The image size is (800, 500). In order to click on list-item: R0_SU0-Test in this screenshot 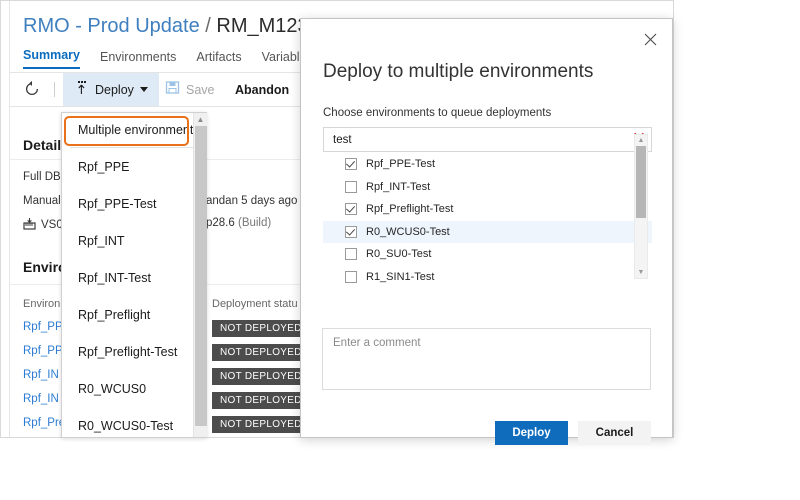, I will do `click(487, 254)`.